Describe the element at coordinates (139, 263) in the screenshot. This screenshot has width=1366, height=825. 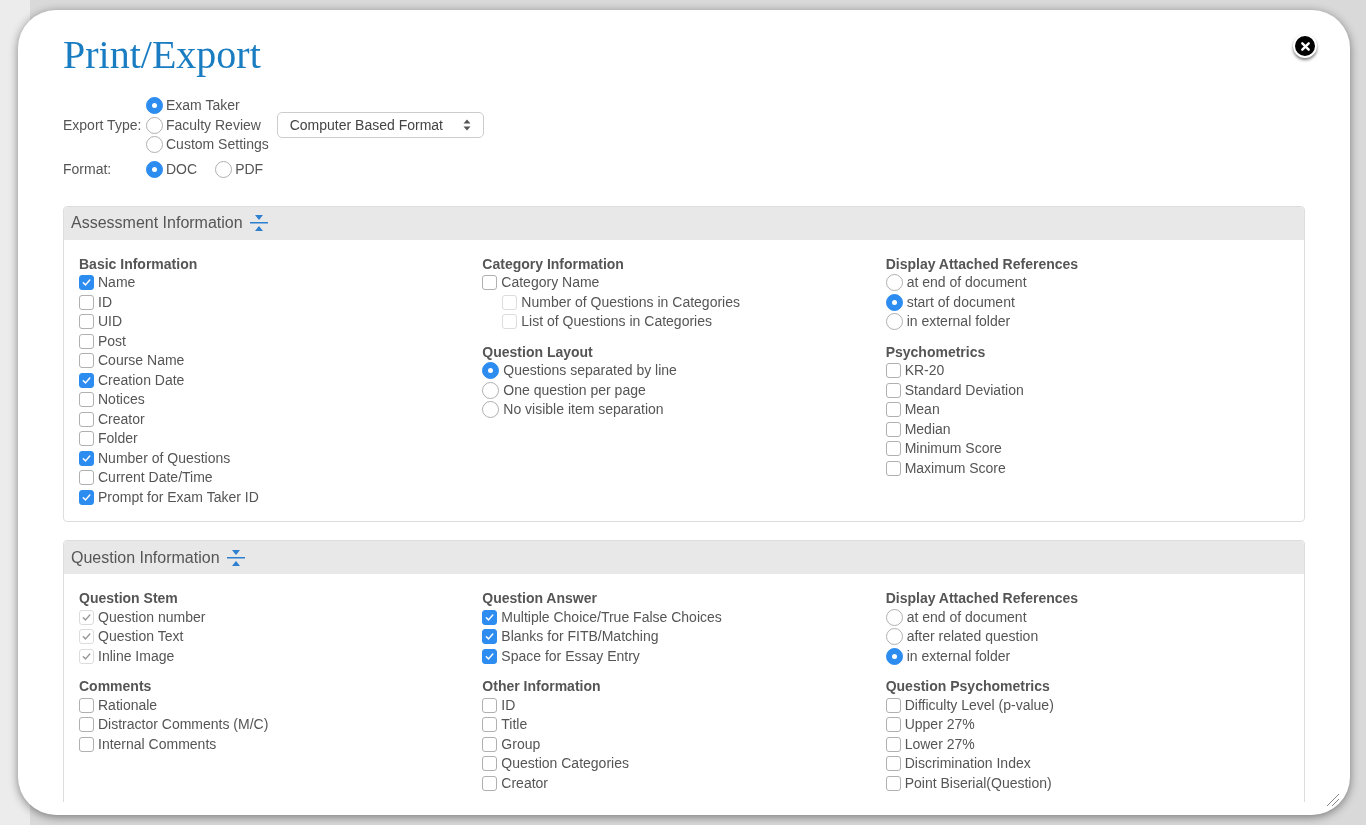
I see `group-heading: Basic Information` at that location.